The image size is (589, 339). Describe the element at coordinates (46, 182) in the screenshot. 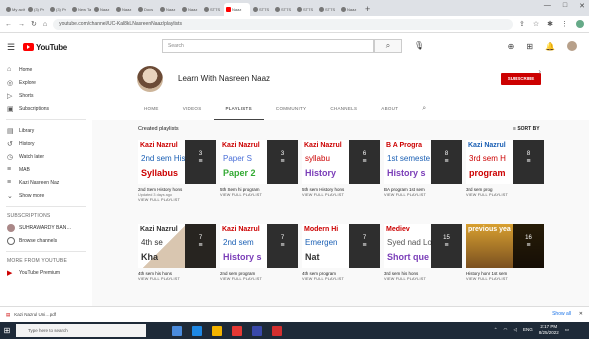

I see `sidebar-library-item: ≡ Kazi Nasreen Naz` at that location.